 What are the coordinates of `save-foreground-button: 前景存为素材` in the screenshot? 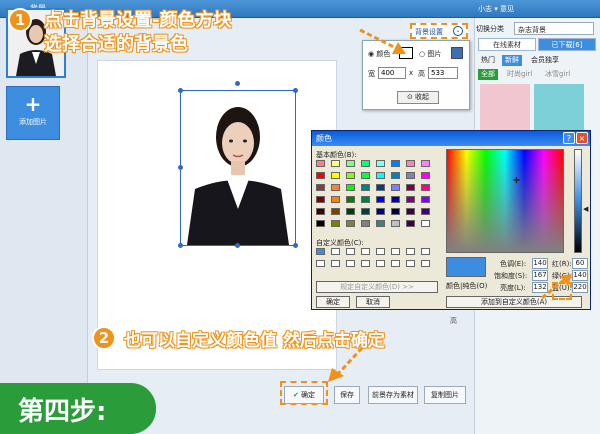 It's located at (393, 395).